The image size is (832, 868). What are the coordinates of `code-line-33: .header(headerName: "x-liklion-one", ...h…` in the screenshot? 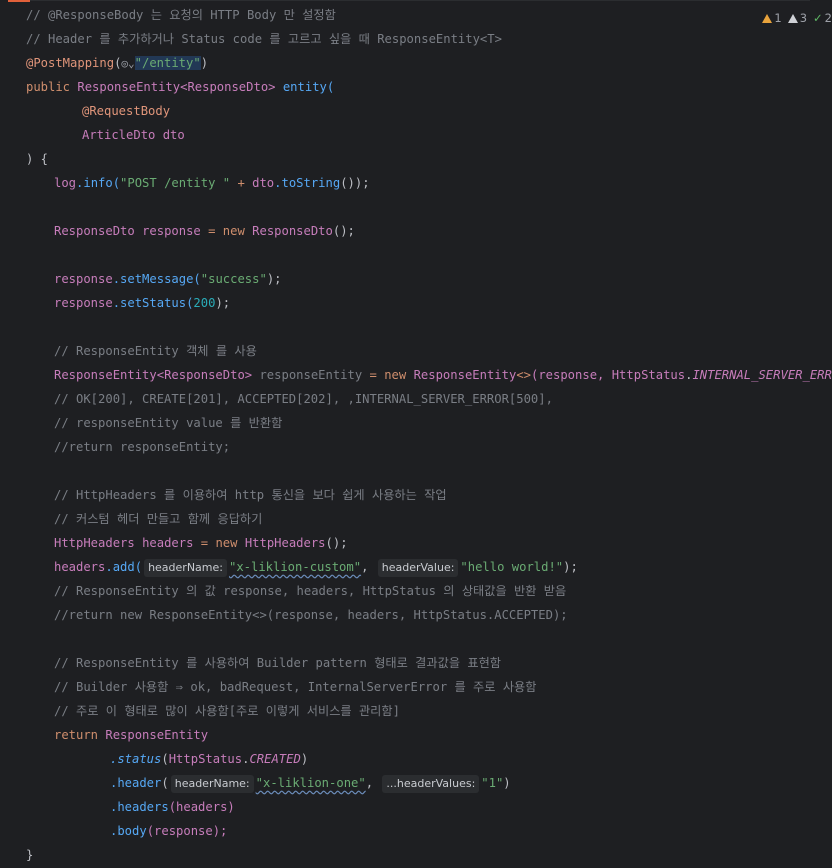 It's located at (310, 783).